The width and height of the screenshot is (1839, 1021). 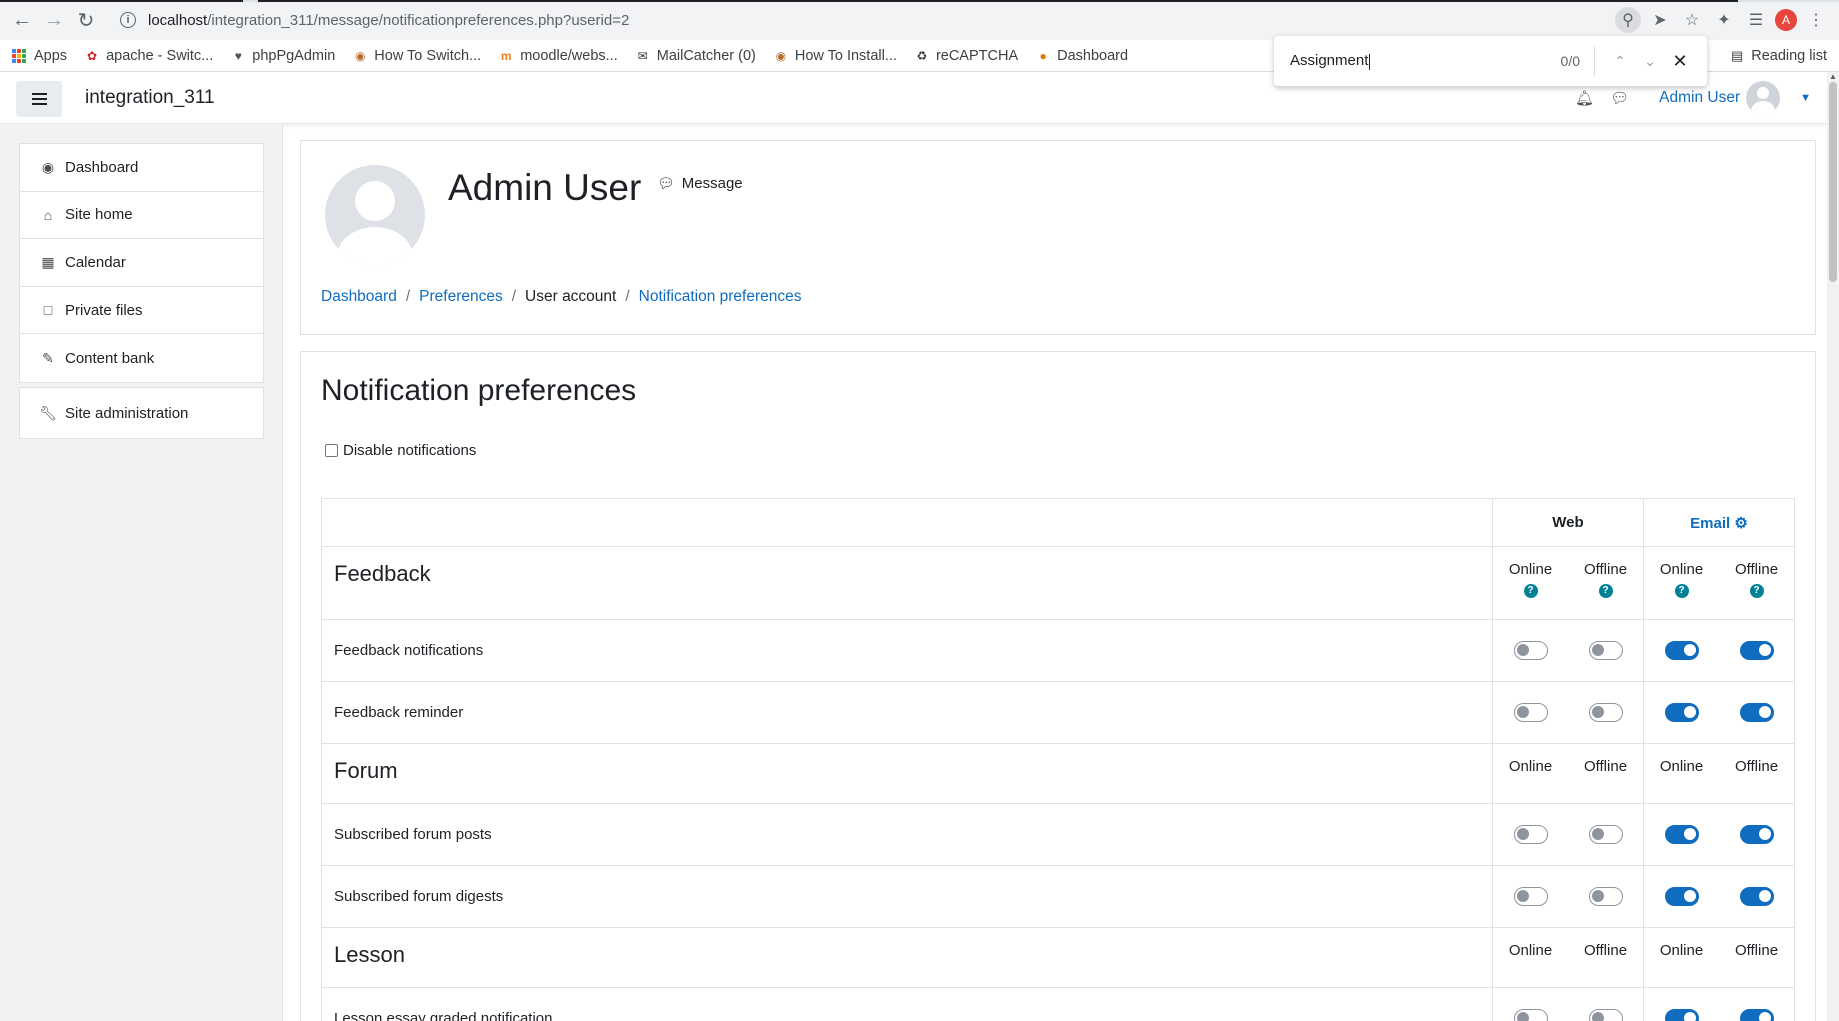 What do you see at coordinates (39, 56) in the screenshot?
I see `bookmark-apps: Apps` at bounding box center [39, 56].